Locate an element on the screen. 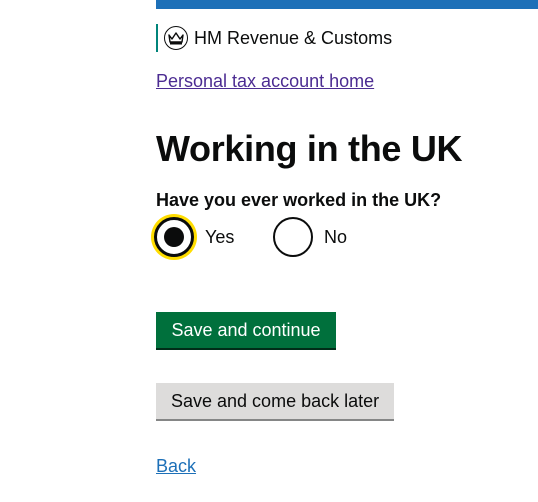  radio-button-yes is located at coordinates (174, 237).